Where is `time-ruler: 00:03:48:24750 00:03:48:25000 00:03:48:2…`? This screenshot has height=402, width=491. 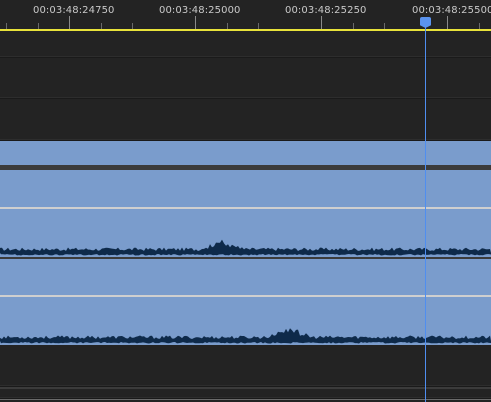
time-ruler: 00:03:48:24750 00:03:48:25000 00:03:48:2… is located at coordinates (245, 15).